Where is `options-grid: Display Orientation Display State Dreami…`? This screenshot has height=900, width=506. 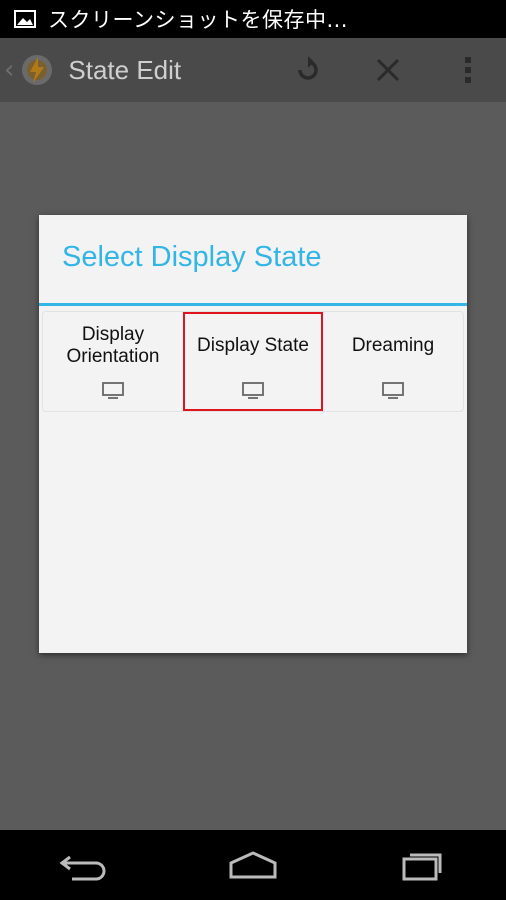 options-grid: Display Orientation Display State Dreami… is located at coordinates (253, 361).